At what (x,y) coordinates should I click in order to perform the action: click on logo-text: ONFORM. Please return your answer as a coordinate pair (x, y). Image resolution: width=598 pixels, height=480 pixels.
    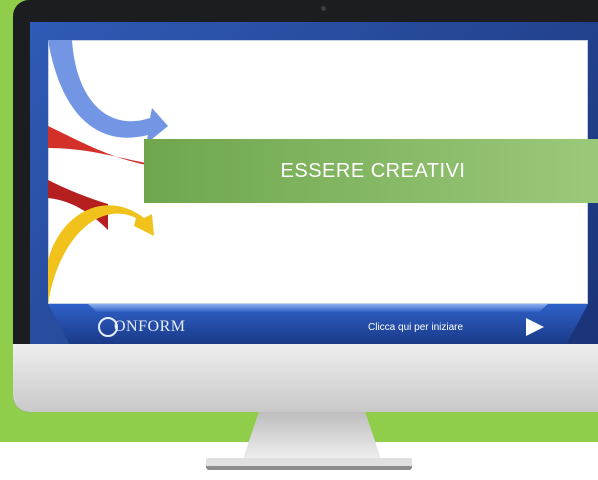
    Looking at the image, I should click on (150, 326).